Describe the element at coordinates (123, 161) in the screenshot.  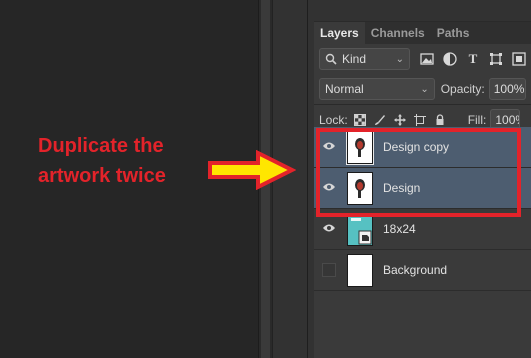
I see `annotation-text: Duplicate the artwork twice` at that location.